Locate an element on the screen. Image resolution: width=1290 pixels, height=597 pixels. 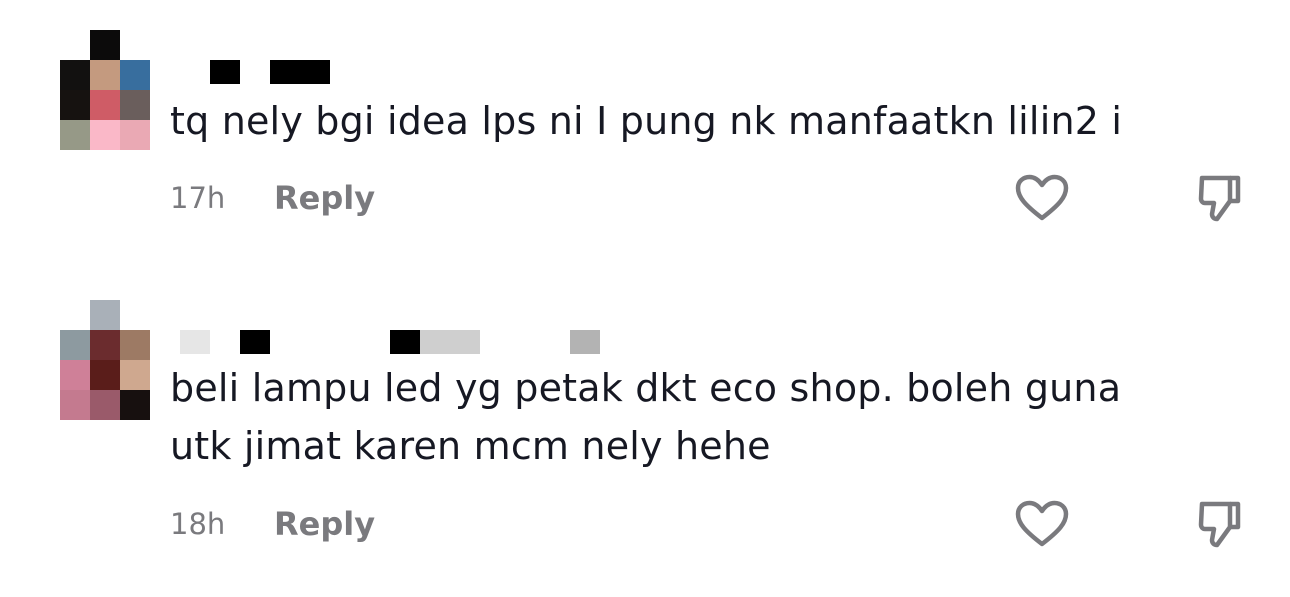
comment-timestamp: 18h is located at coordinates (198, 524).